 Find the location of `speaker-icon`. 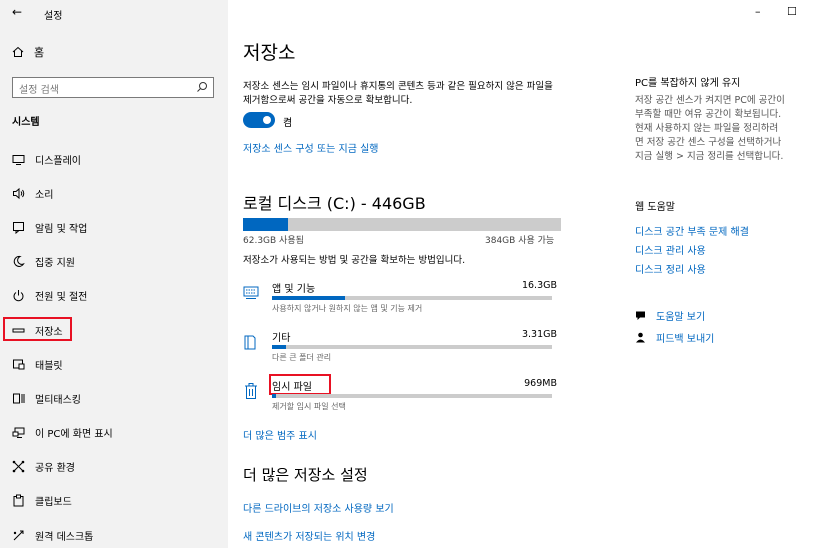

speaker-icon is located at coordinates (19, 193).